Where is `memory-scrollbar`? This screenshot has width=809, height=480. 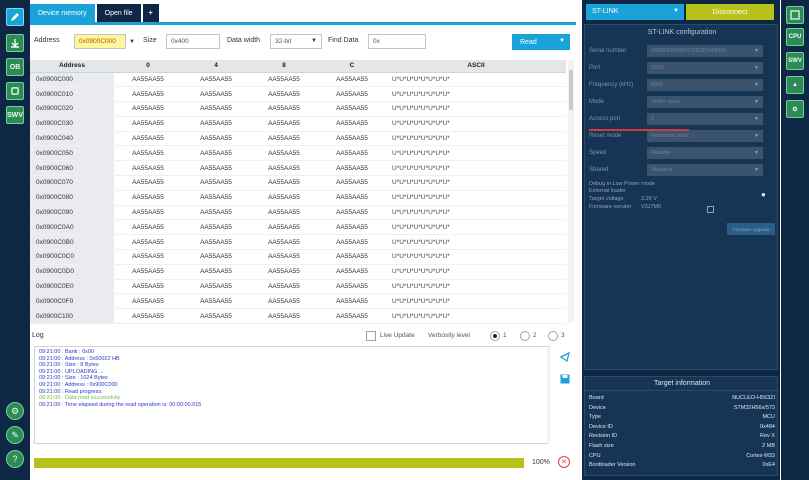
memory-scrollbar is located at coordinates (571, 191).